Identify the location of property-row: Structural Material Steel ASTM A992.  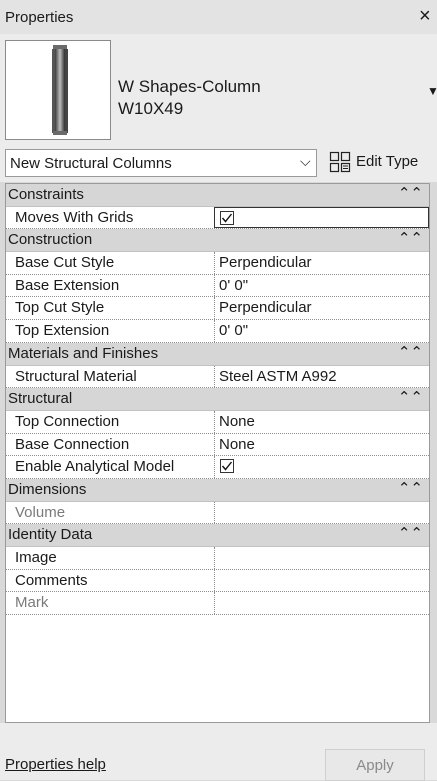
(217, 377).